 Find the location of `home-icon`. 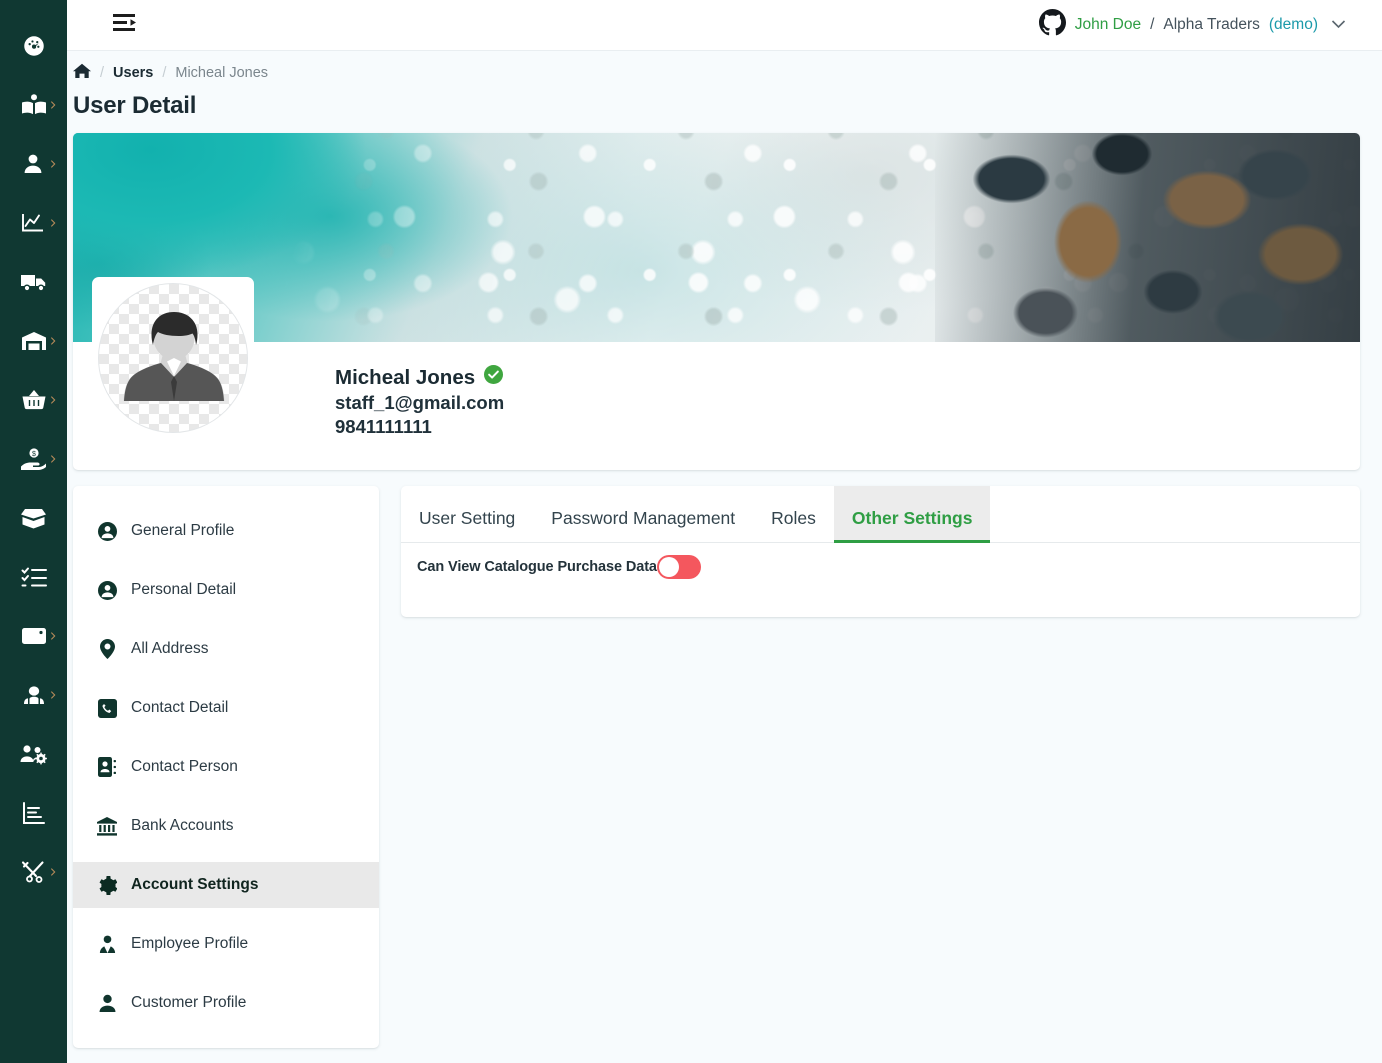

home-icon is located at coordinates (82, 73).